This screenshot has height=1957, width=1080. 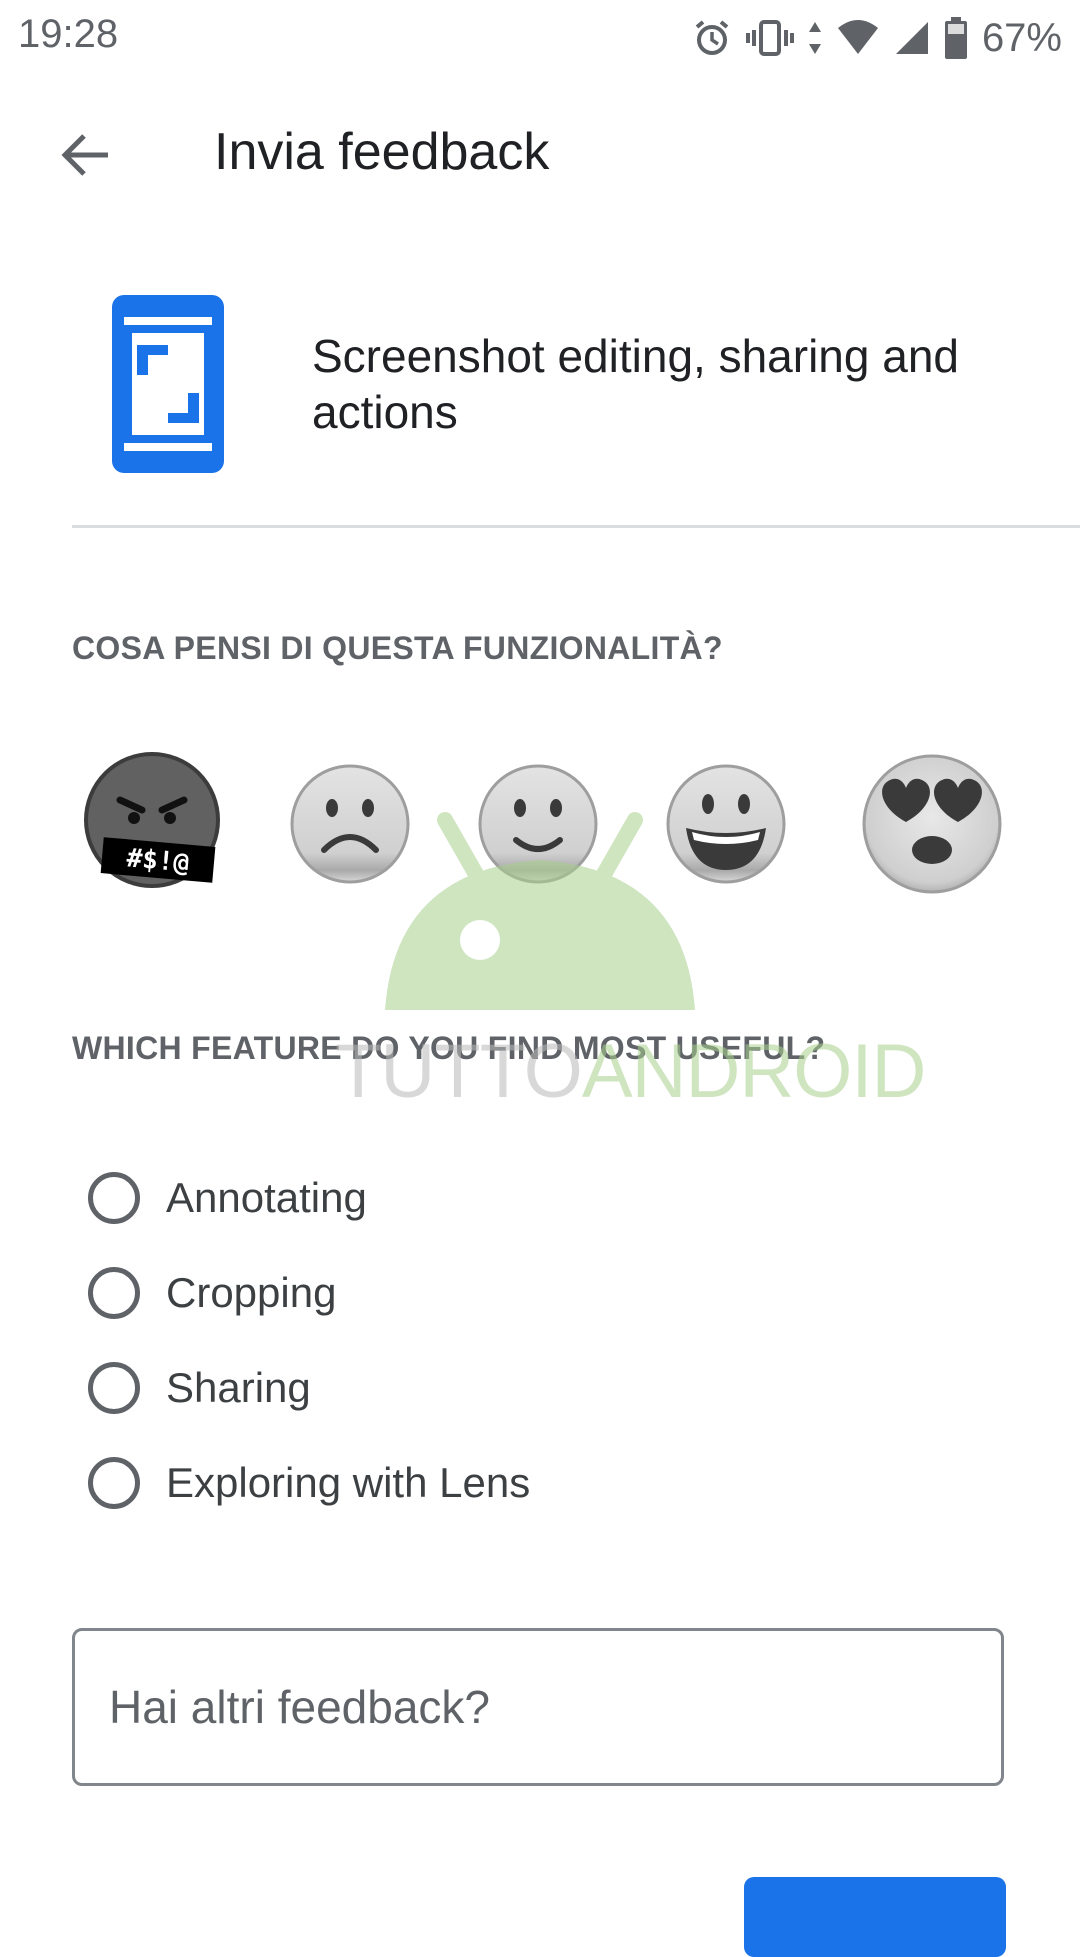 What do you see at coordinates (266, 1197) in the screenshot?
I see `option-label: Annotating` at bounding box center [266, 1197].